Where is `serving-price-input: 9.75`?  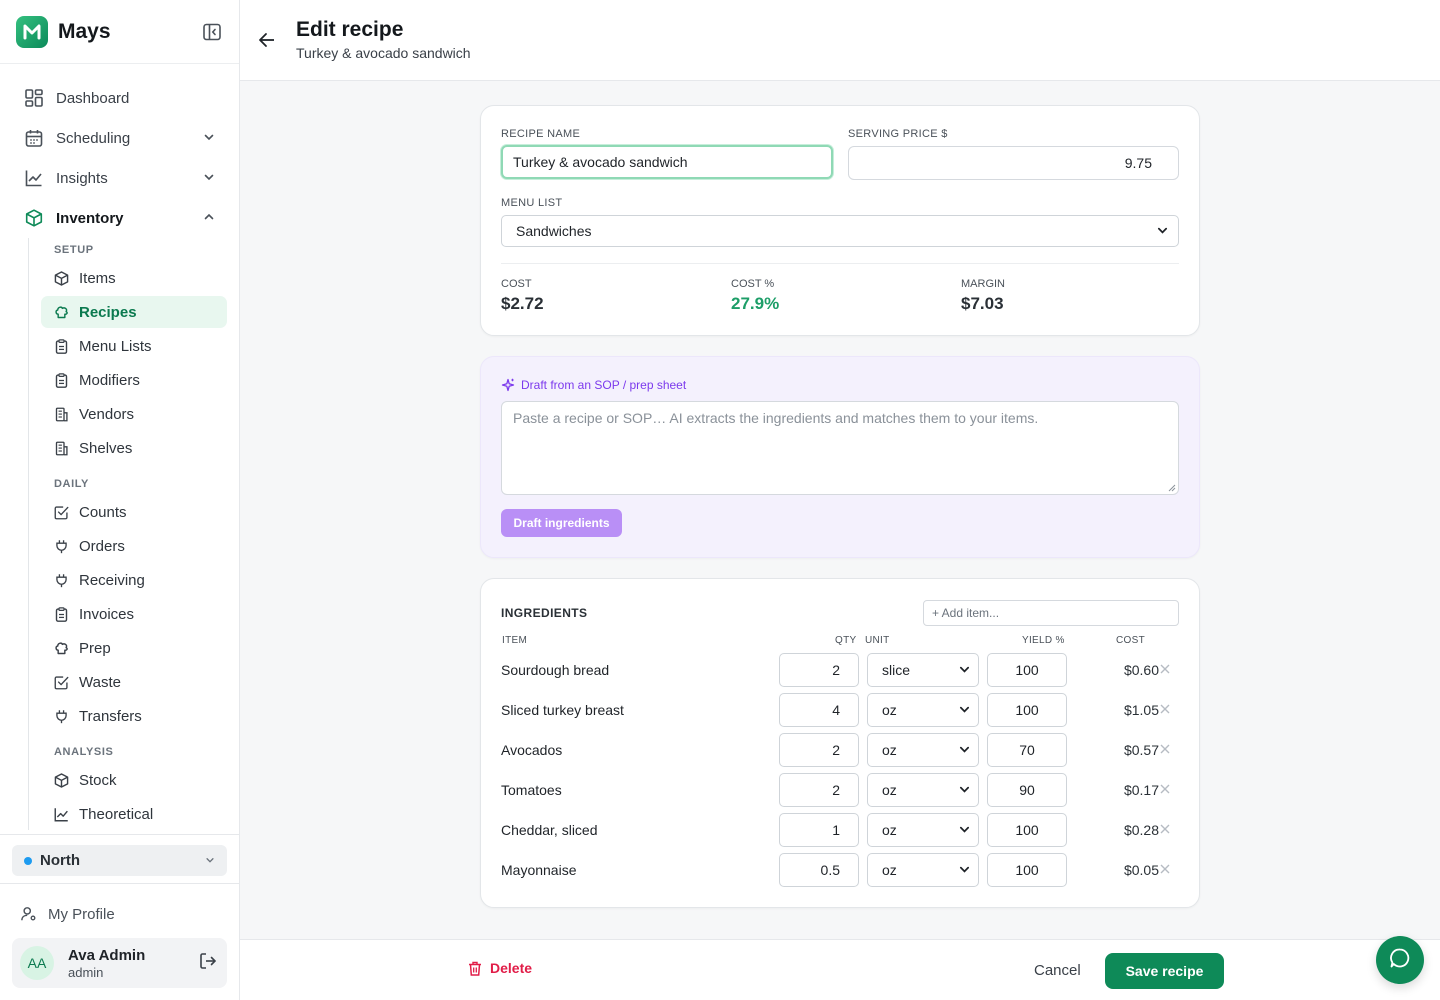 serving-price-input: 9.75 is located at coordinates (1013, 163).